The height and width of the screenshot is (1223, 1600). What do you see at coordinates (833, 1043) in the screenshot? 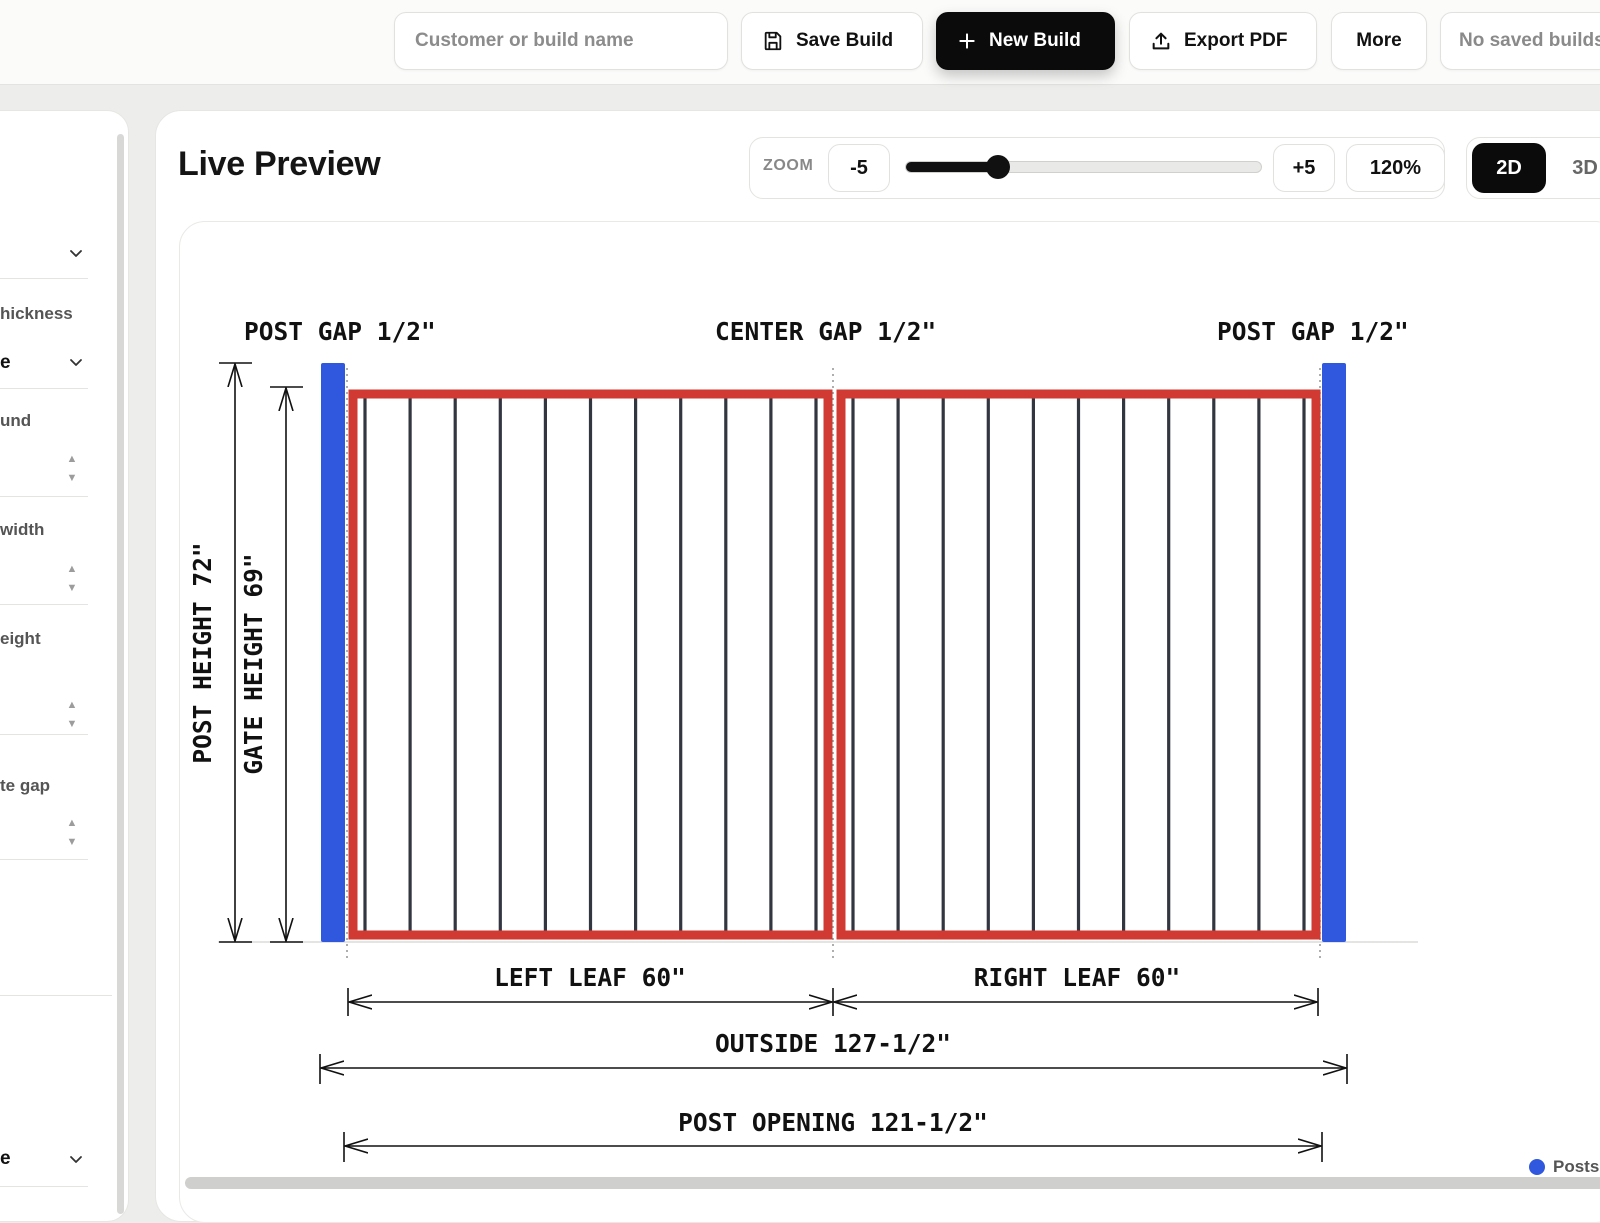
I see `outside-width-label: OUTSIDE 127-1/2"` at bounding box center [833, 1043].